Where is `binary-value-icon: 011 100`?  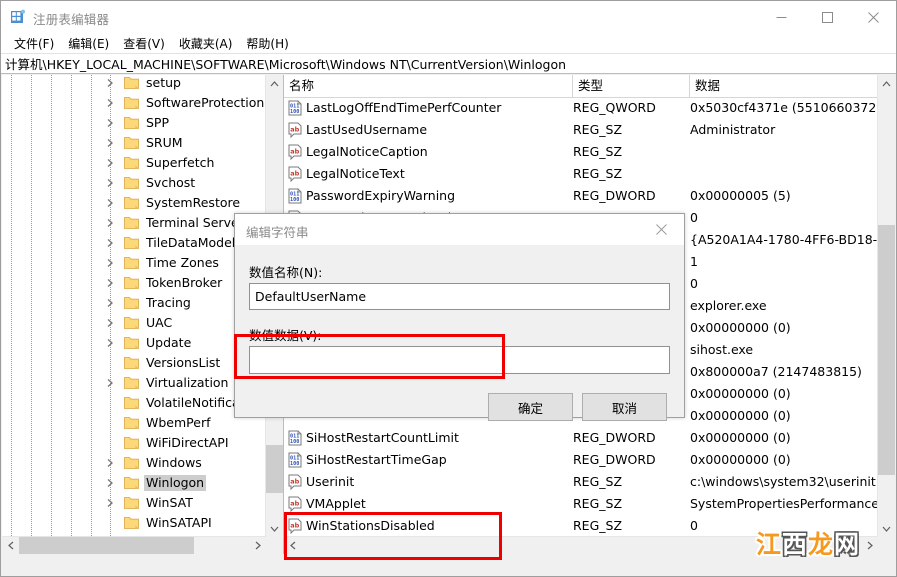
binary-value-icon: 011 100 is located at coordinates (295, 108).